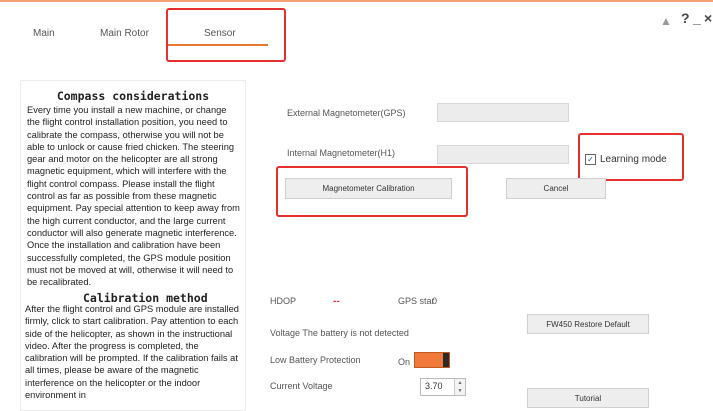 Image resolution: width=713 pixels, height=411 pixels. I want to click on cancel-button: Cancel, so click(556, 188).